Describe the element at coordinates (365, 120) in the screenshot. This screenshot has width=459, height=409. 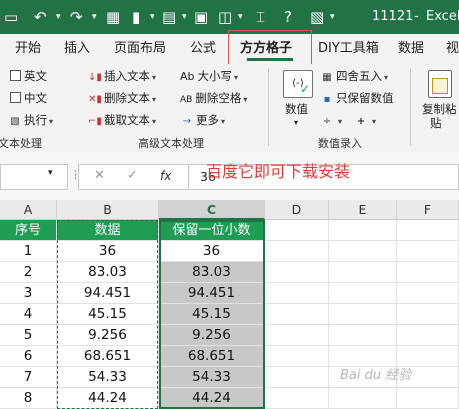
I see `add-button: + ▾` at that location.